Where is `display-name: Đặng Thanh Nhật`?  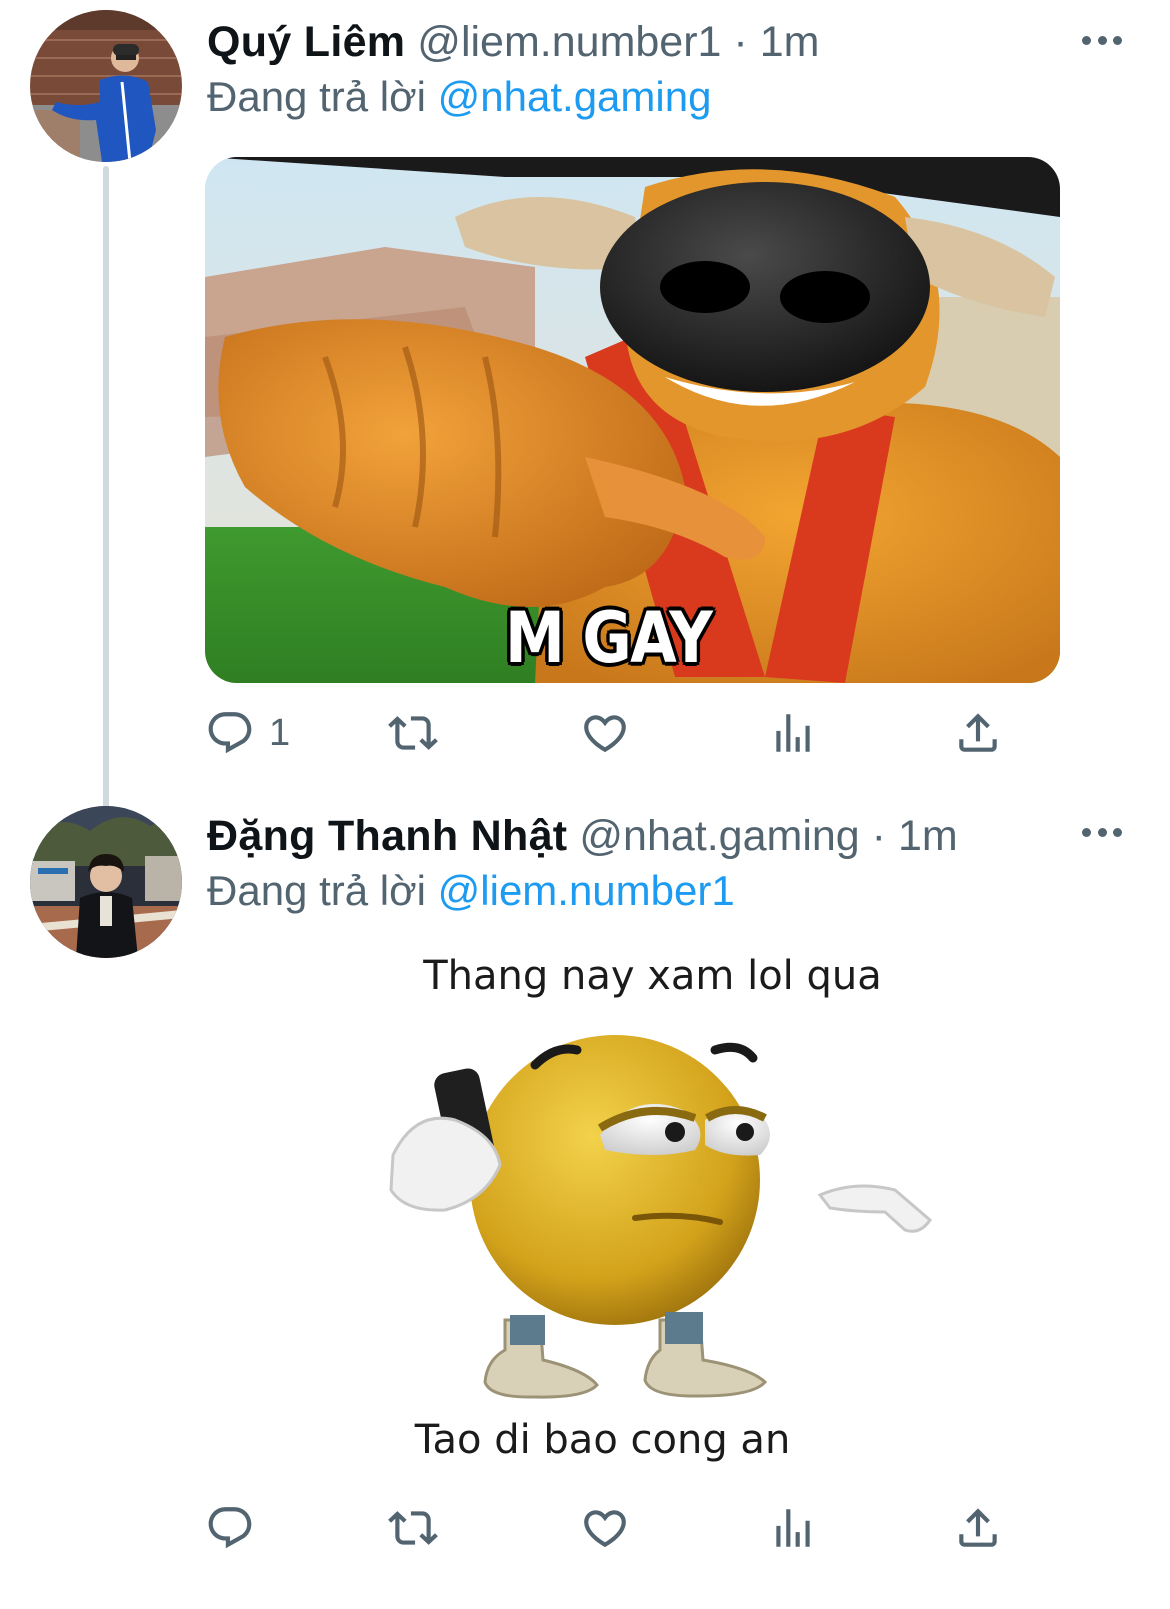 display-name: Đặng Thanh Nhật is located at coordinates (387, 836).